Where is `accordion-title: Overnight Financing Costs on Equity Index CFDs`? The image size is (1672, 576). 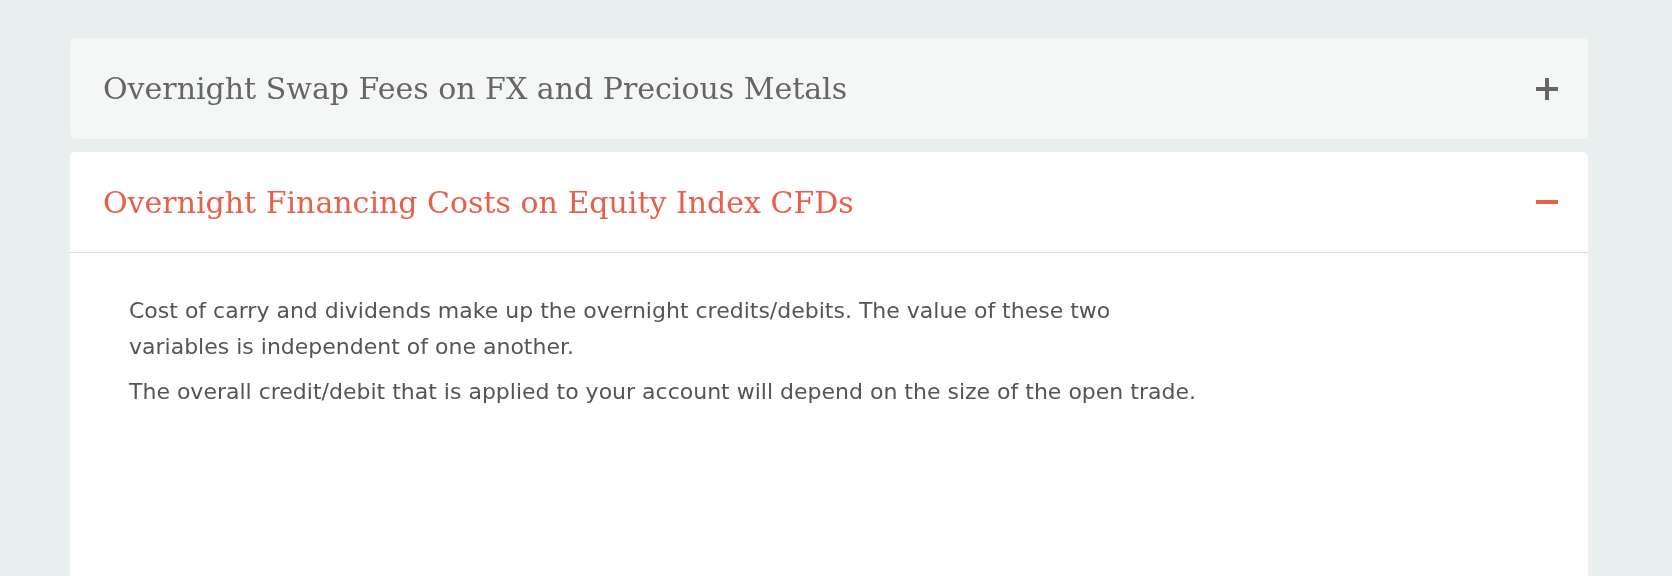 accordion-title: Overnight Financing Costs on Equity Index CFDs is located at coordinates (478, 202).